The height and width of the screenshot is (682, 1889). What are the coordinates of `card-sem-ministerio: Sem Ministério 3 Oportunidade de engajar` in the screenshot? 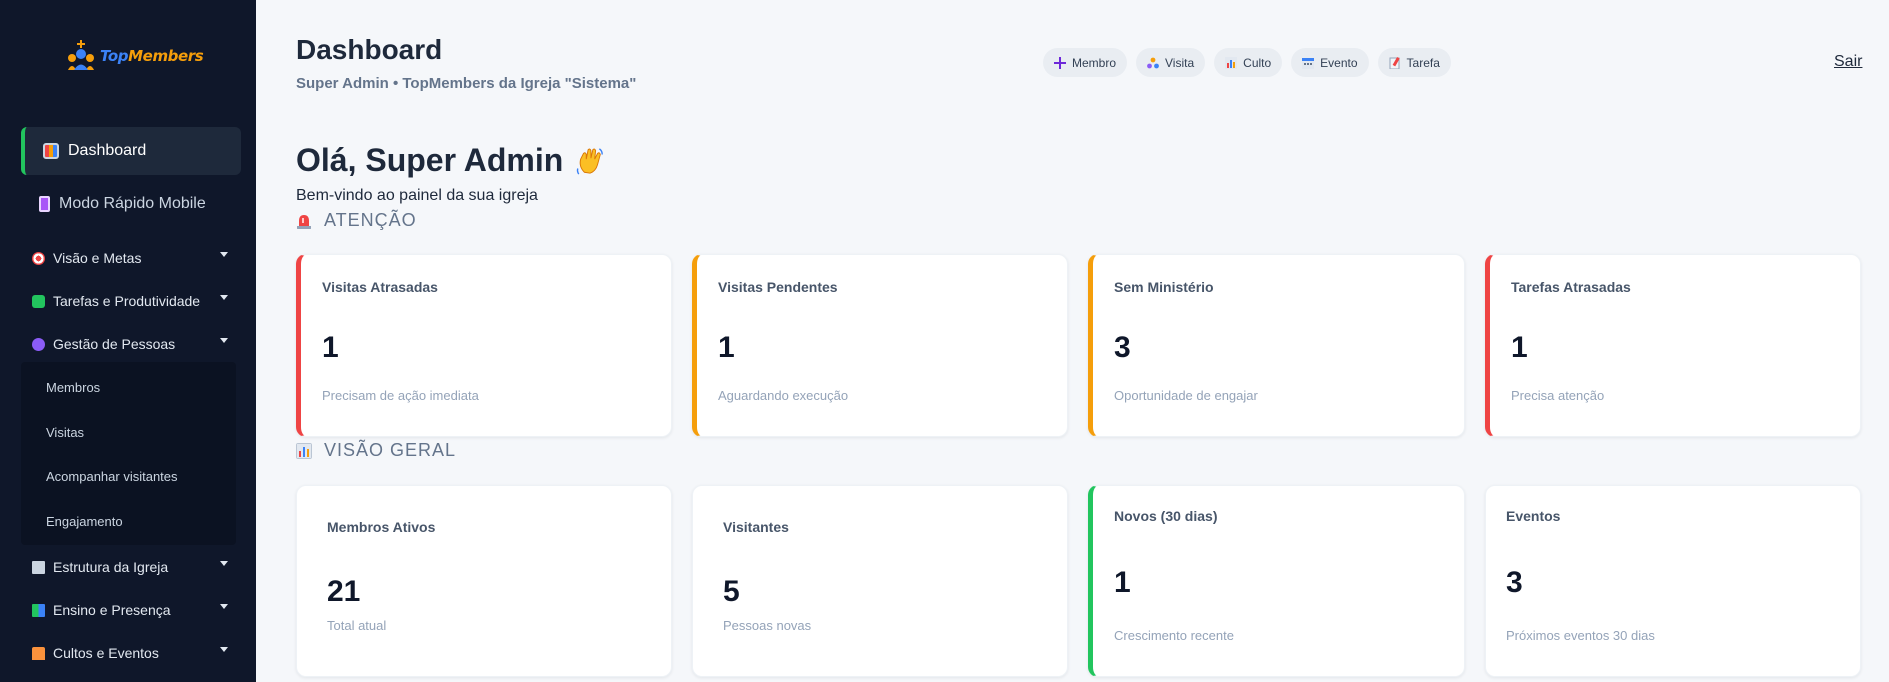 It's located at (1276, 345).